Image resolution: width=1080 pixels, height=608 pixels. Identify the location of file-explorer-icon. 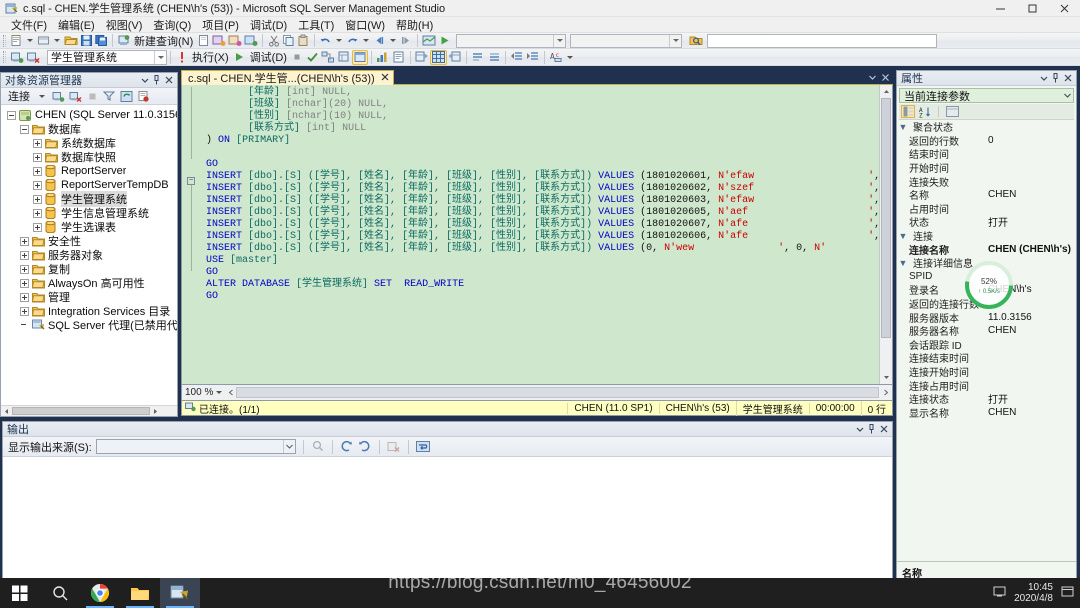
(140, 593).